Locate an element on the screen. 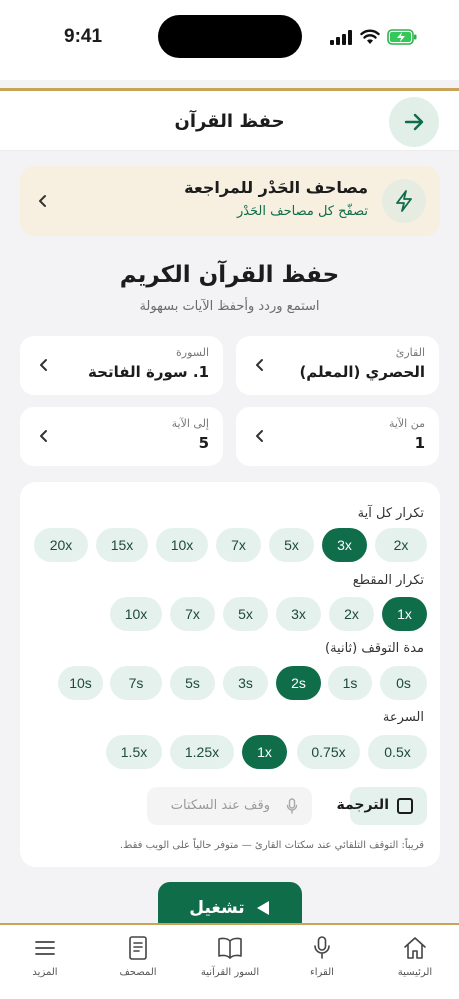 Image resolution: width=459 pixels, height=999 pixels. to-ayah-selector: إلى الآية 5 is located at coordinates (121, 436).